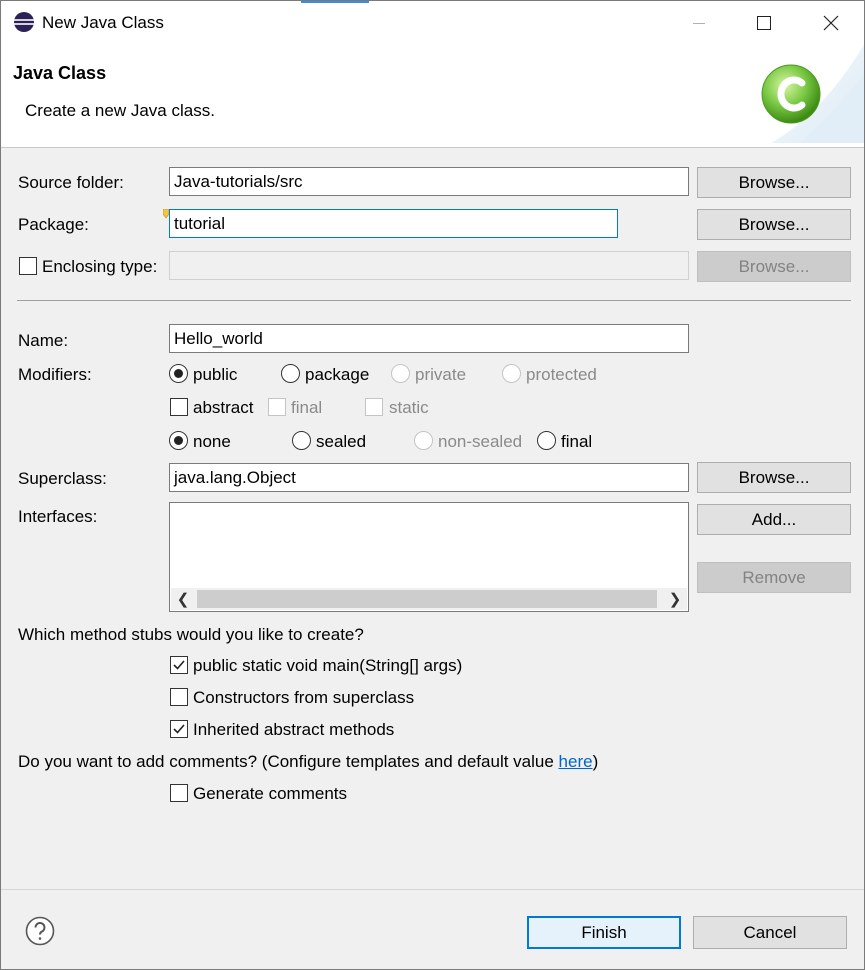 Image resolution: width=865 pixels, height=970 pixels. What do you see at coordinates (60, 73) in the screenshot?
I see `banner-title: Java Class` at bounding box center [60, 73].